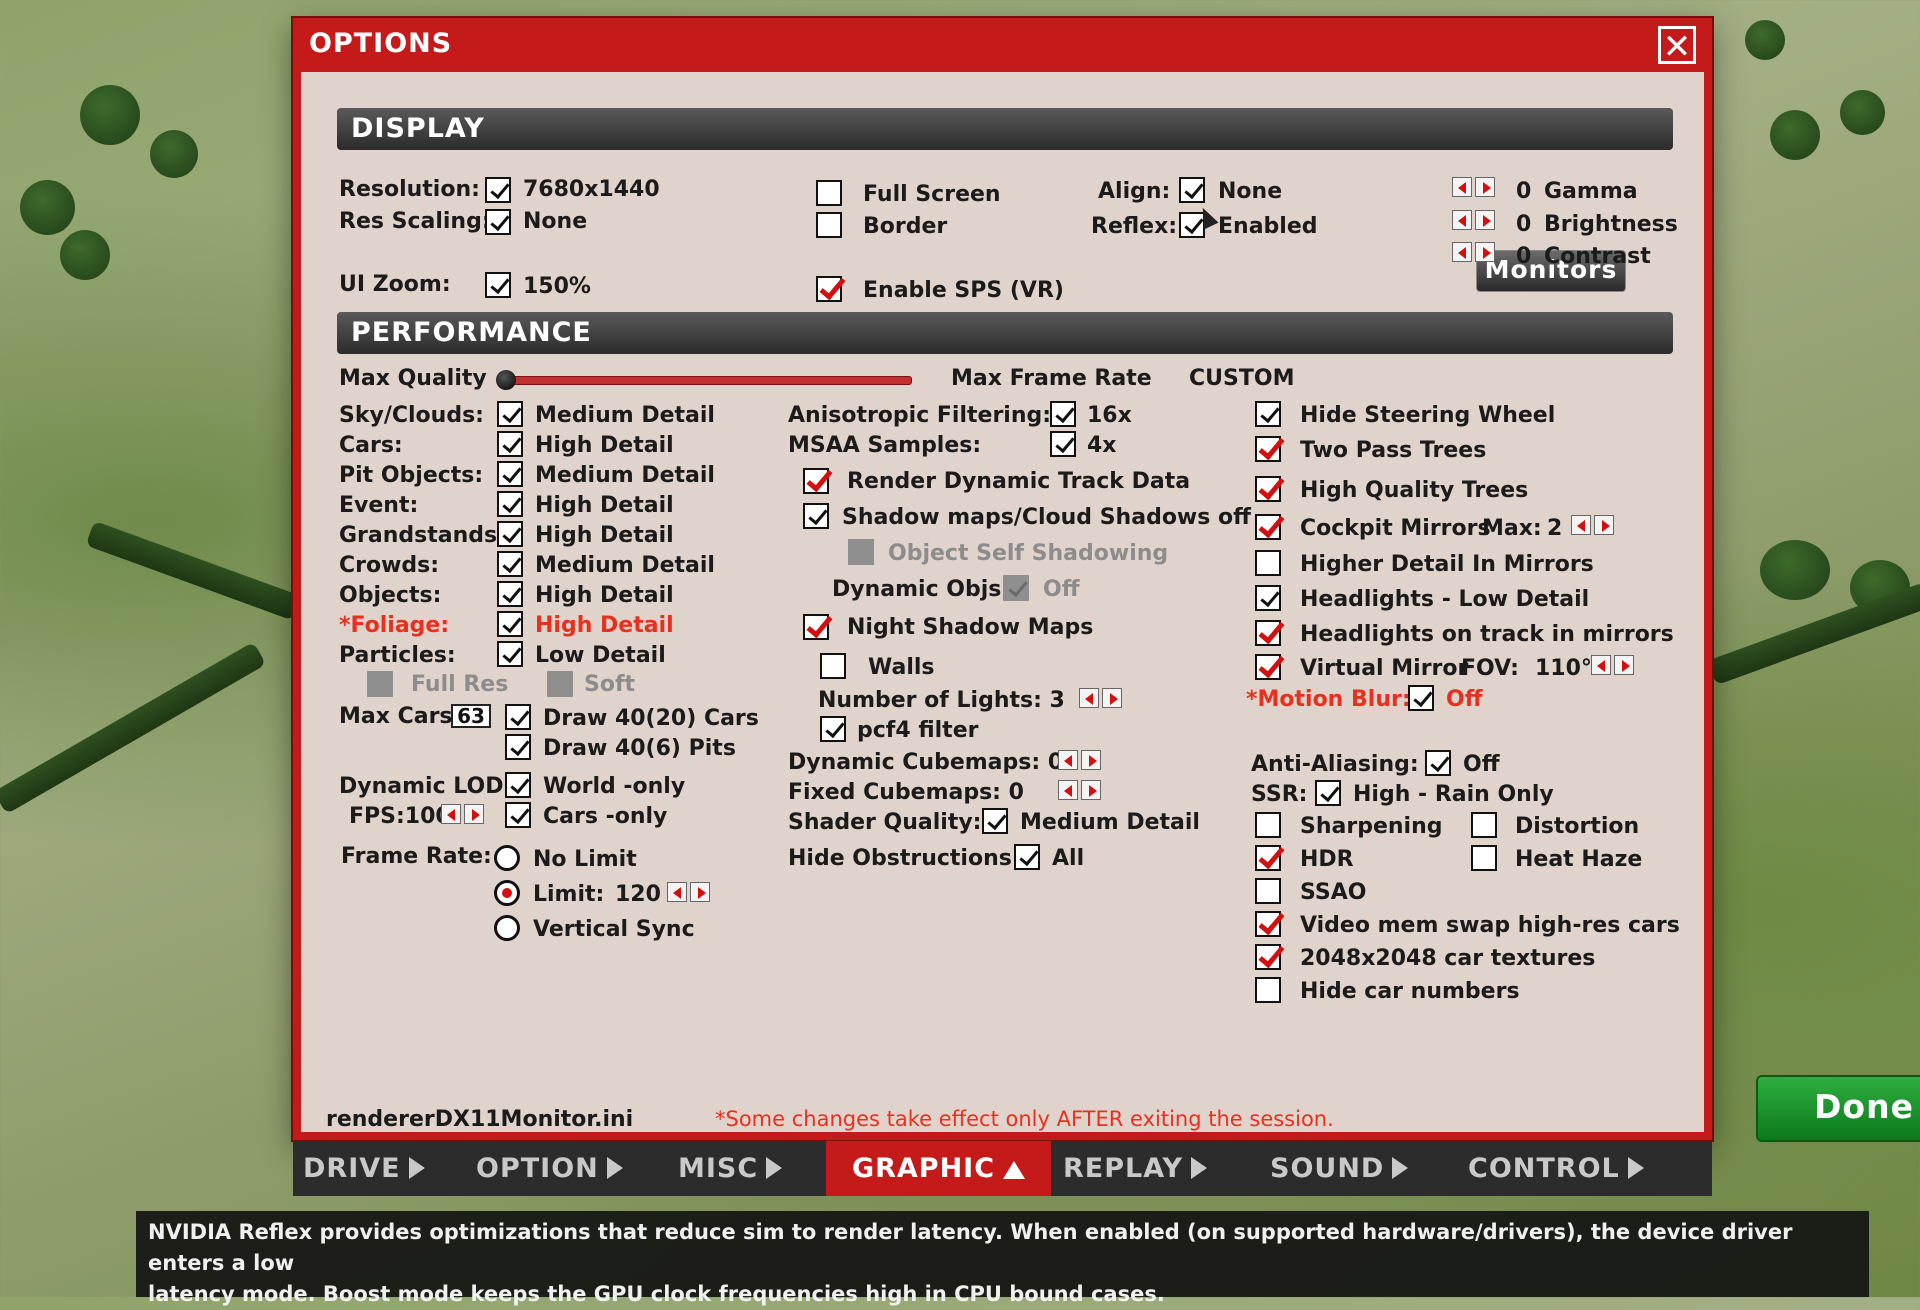 This screenshot has width=1920, height=1310. What do you see at coordinates (1581, 525) in the screenshot?
I see `mirrors-decrease-arrow-icon` at bounding box center [1581, 525].